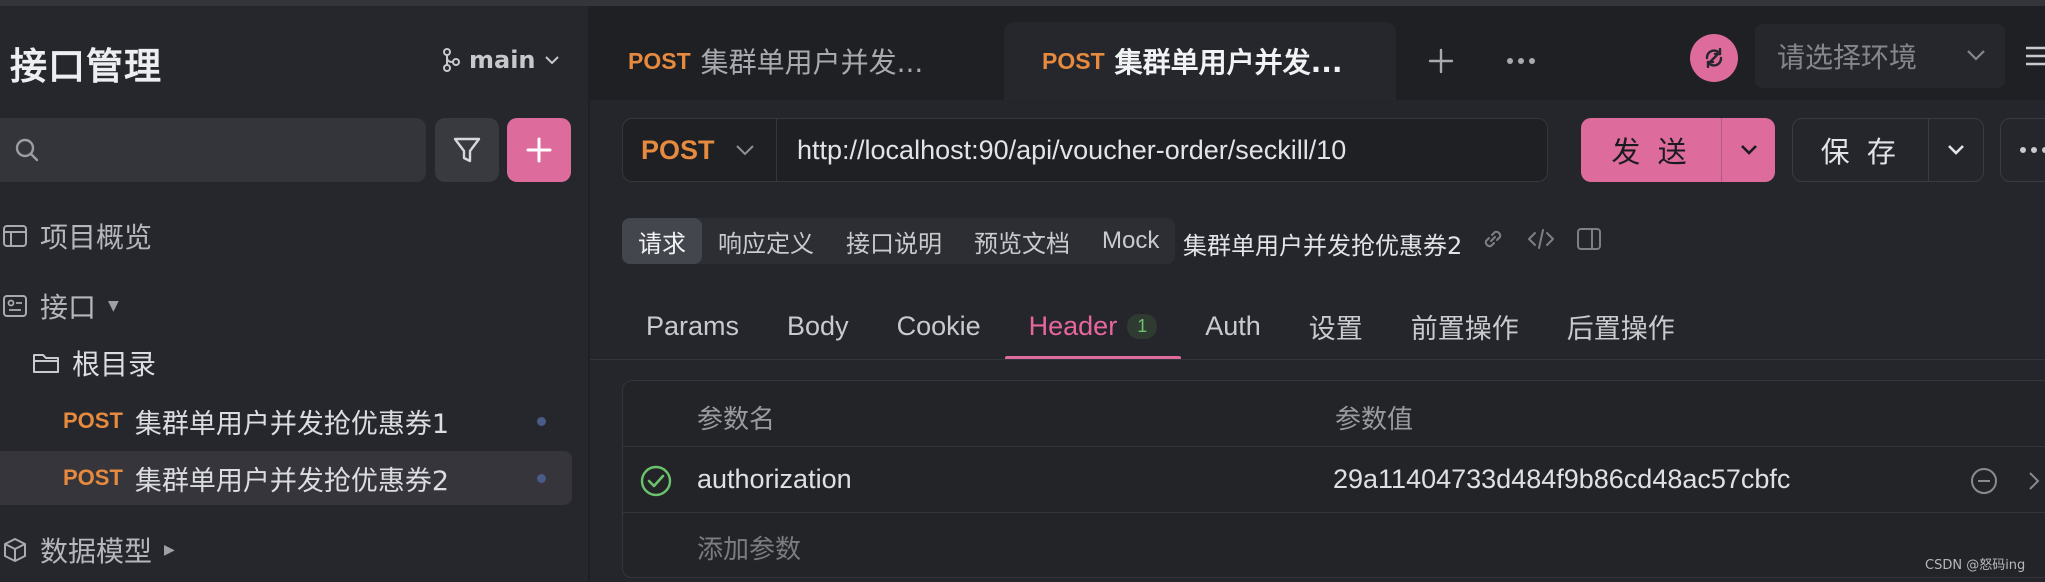  I want to click on send-label: 发 送, so click(1651, 152).